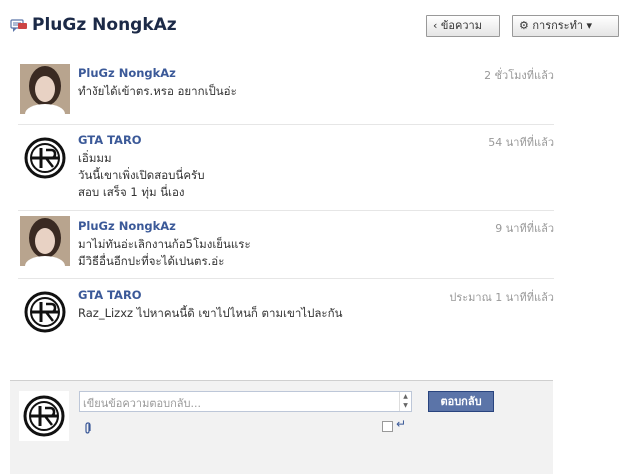 This screenshot has width=622, height=474. What do you see at coordinates (565, 26) in the screenshot?
I see `actions-dropdown-button: ⚙ การกระทำ ▾` at bounding box center [565, 26].